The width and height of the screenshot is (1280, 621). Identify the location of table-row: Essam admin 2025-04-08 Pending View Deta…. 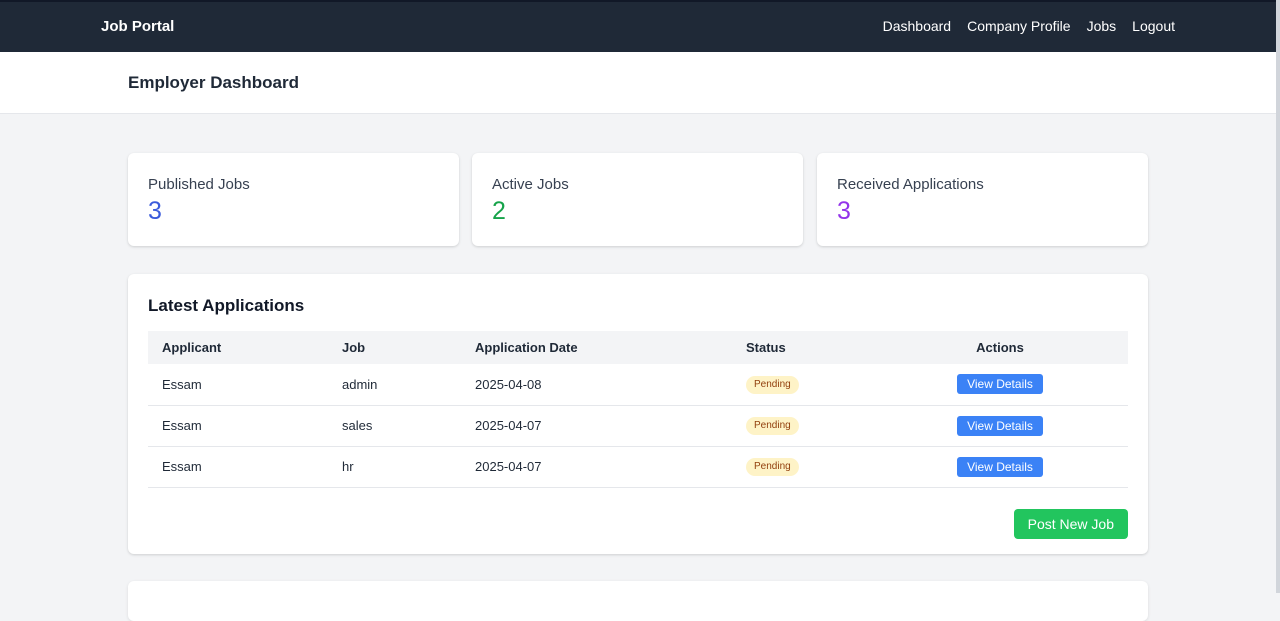
(638, 384).